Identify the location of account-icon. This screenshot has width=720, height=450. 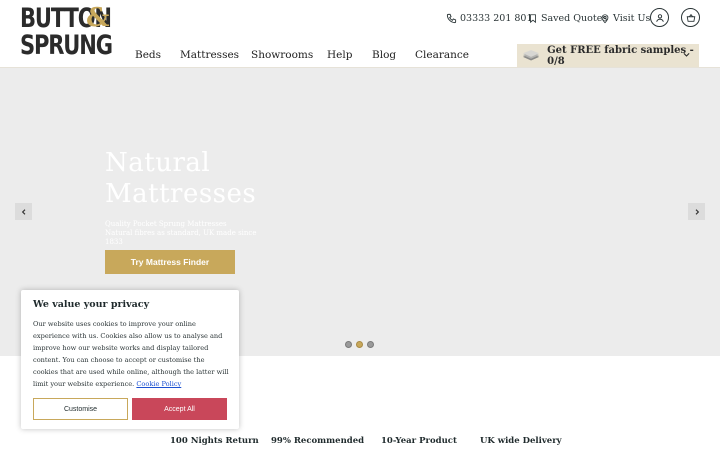
(659, 17).